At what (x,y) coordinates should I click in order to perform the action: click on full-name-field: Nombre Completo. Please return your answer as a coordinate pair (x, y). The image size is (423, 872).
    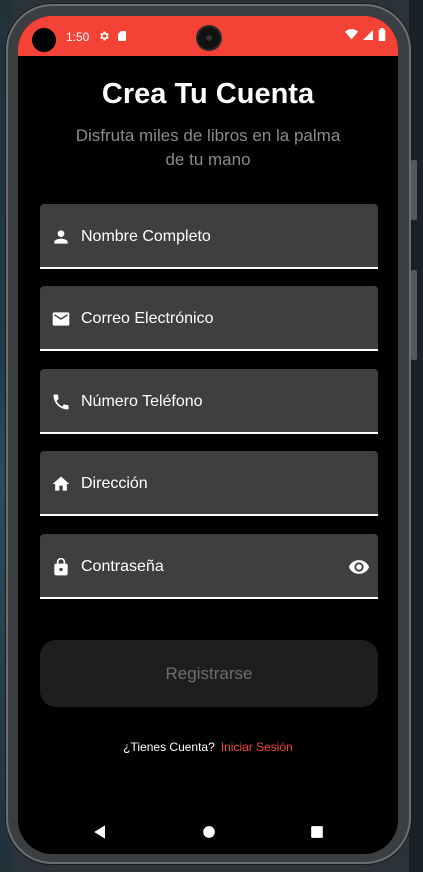
    Looking at the image, I should click on (209, 236).